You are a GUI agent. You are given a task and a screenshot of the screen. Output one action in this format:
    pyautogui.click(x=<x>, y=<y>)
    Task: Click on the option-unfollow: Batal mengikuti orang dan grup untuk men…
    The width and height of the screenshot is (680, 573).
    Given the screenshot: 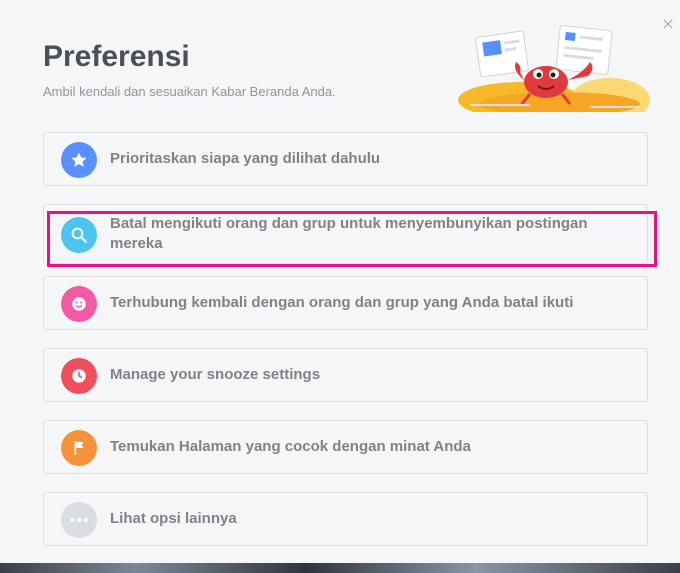 What is the action you would take?
    pyautogui.click(x=345, y=234)
    